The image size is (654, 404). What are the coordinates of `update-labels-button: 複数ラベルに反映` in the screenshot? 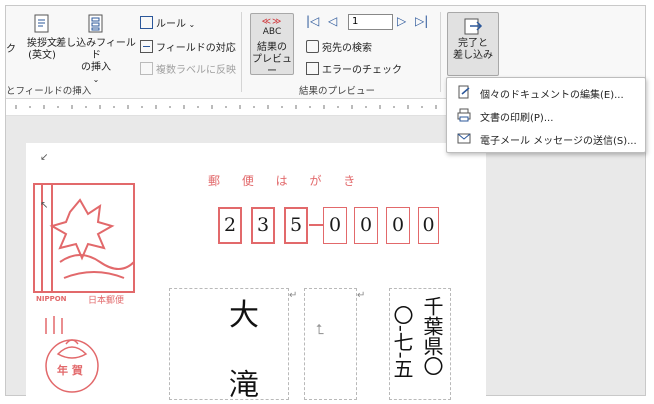 It's located at (188, 68).